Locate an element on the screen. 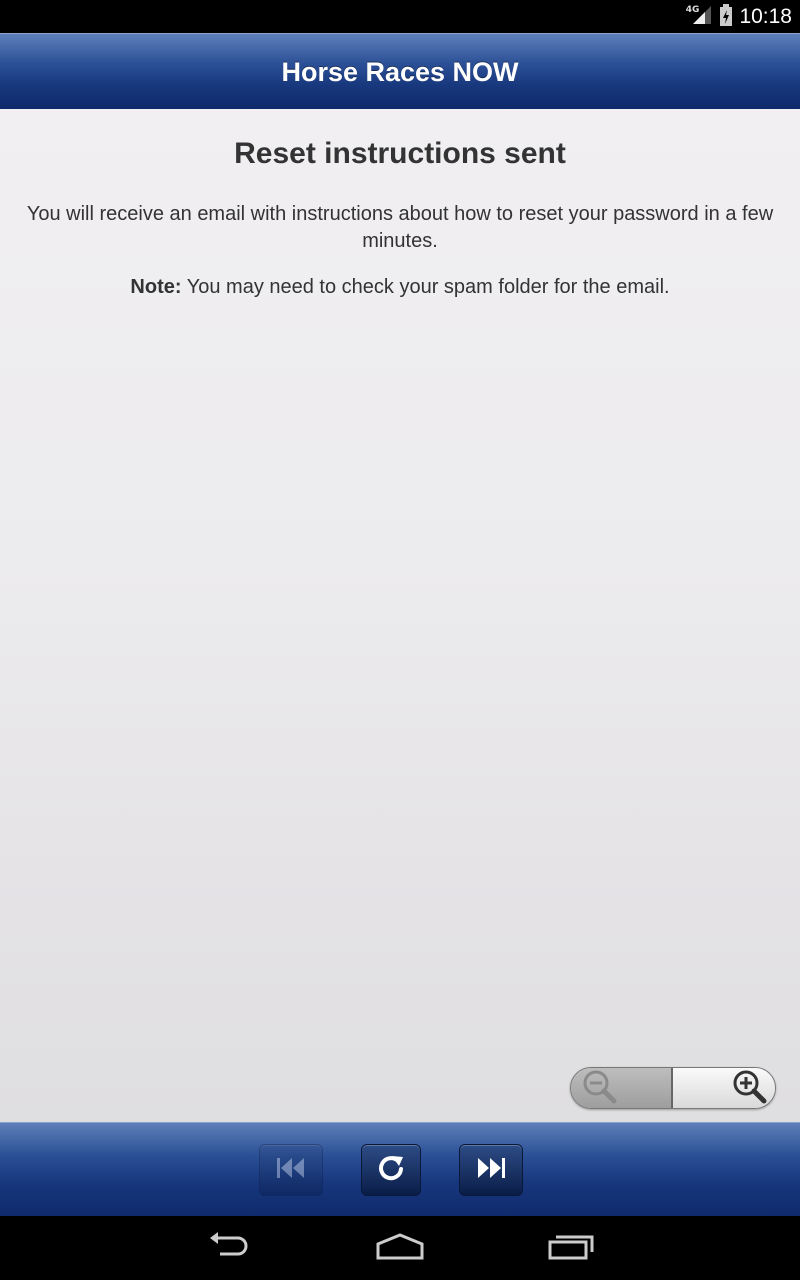 This screenshot has width=800, height=1280. zoom-in-button is located at coordinates (724, 1088).